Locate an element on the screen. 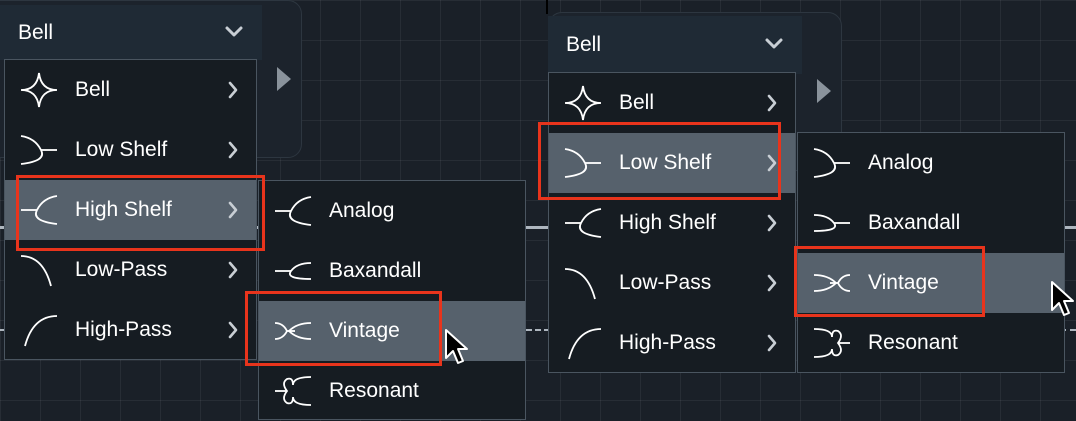 This screenshot has width=1076, height=421. panel-divider is located at coordinates (547, 7).